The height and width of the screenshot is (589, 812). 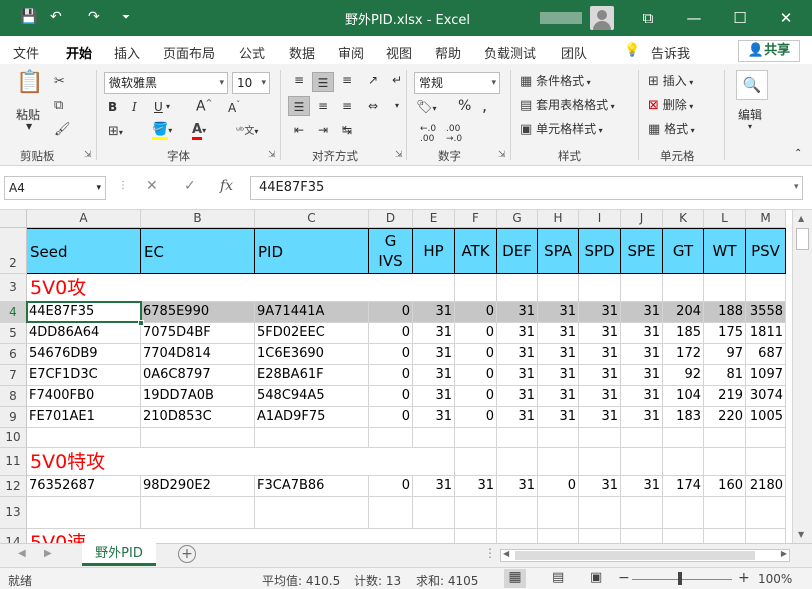 I want to click on format-painter-icon: 🖌, so click(x=62, y=129).